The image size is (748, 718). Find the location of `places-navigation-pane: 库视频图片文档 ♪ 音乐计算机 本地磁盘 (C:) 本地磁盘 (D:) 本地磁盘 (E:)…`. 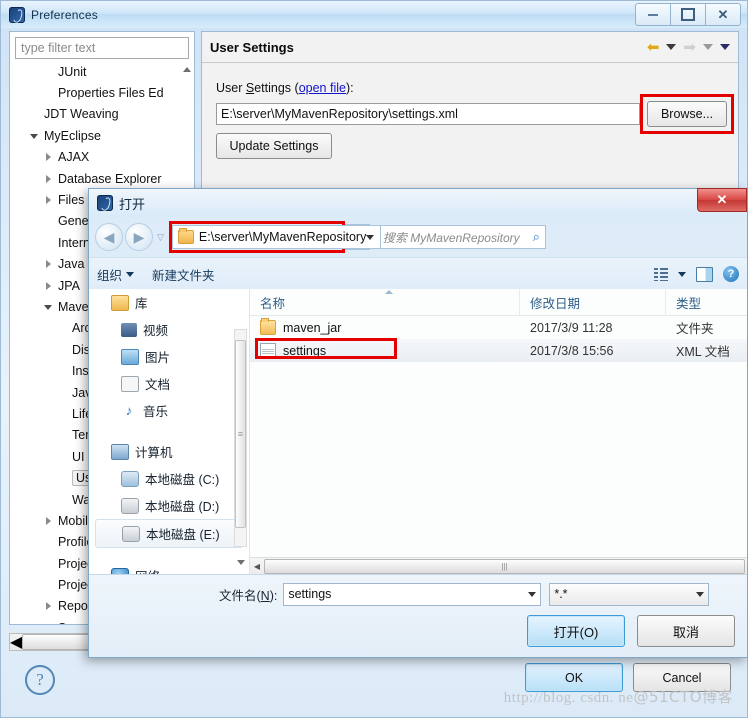

places-navigation-pane: 库视频图片文档 ♪ 音乐计算机 本地磁盘 (C:) 本地磁盘 (D:) 本地磁盘 (E:)… is located at coordinates (169, 432).